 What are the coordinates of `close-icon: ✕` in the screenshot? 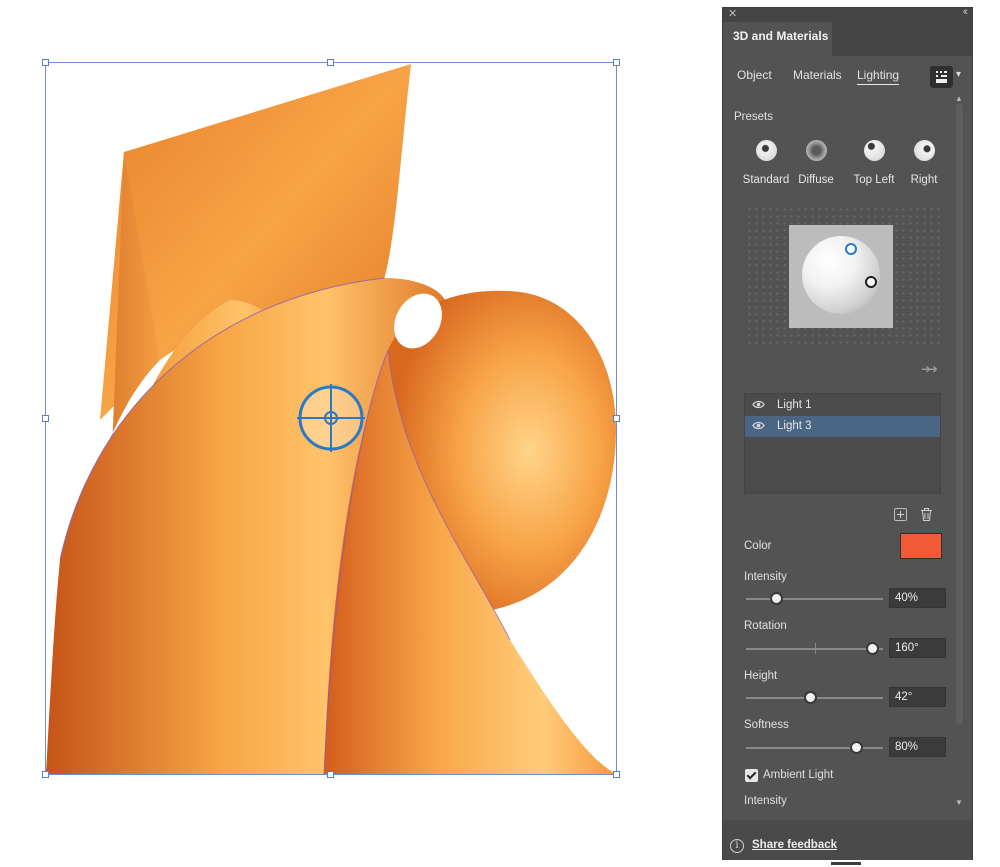 It's located at (732, 13).